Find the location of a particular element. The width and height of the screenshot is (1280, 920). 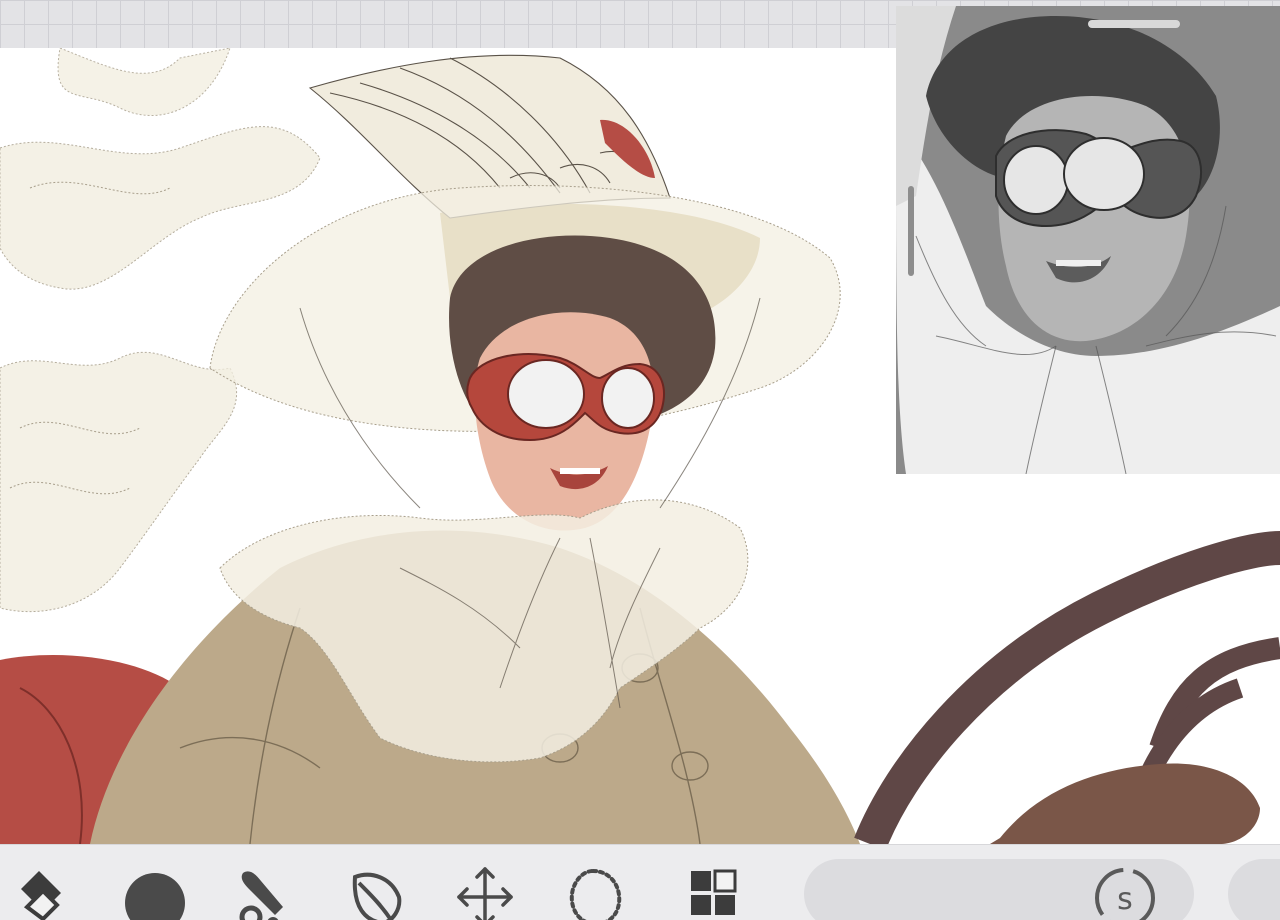

brush-tool-button is located at coordinates (263, 891).